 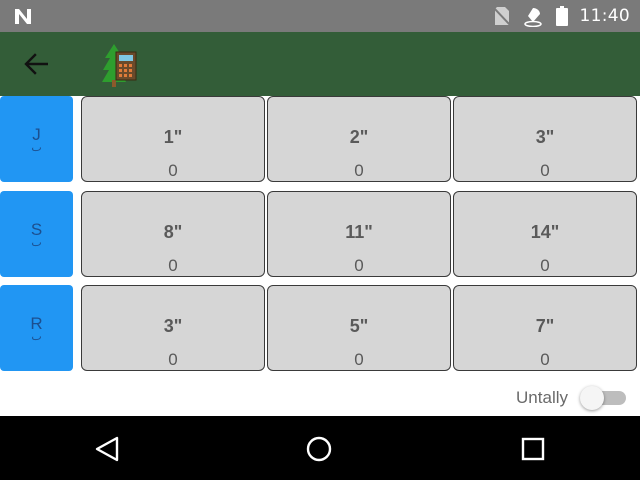 What do you see at coordinates (320, 16) in the screenshot?
I see `status-bar: 11:40` at bounding box center [320, 16].